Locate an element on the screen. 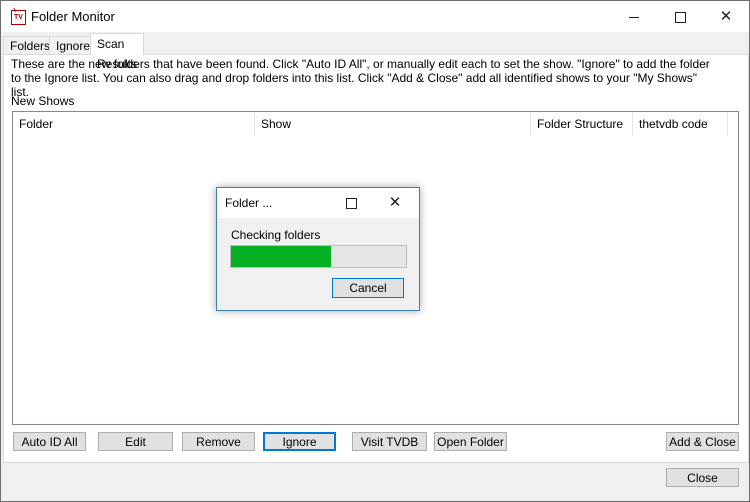 The height and width of the screenshot is (502, 750). dialog-maximize-button is located at coordinates (351, 203).